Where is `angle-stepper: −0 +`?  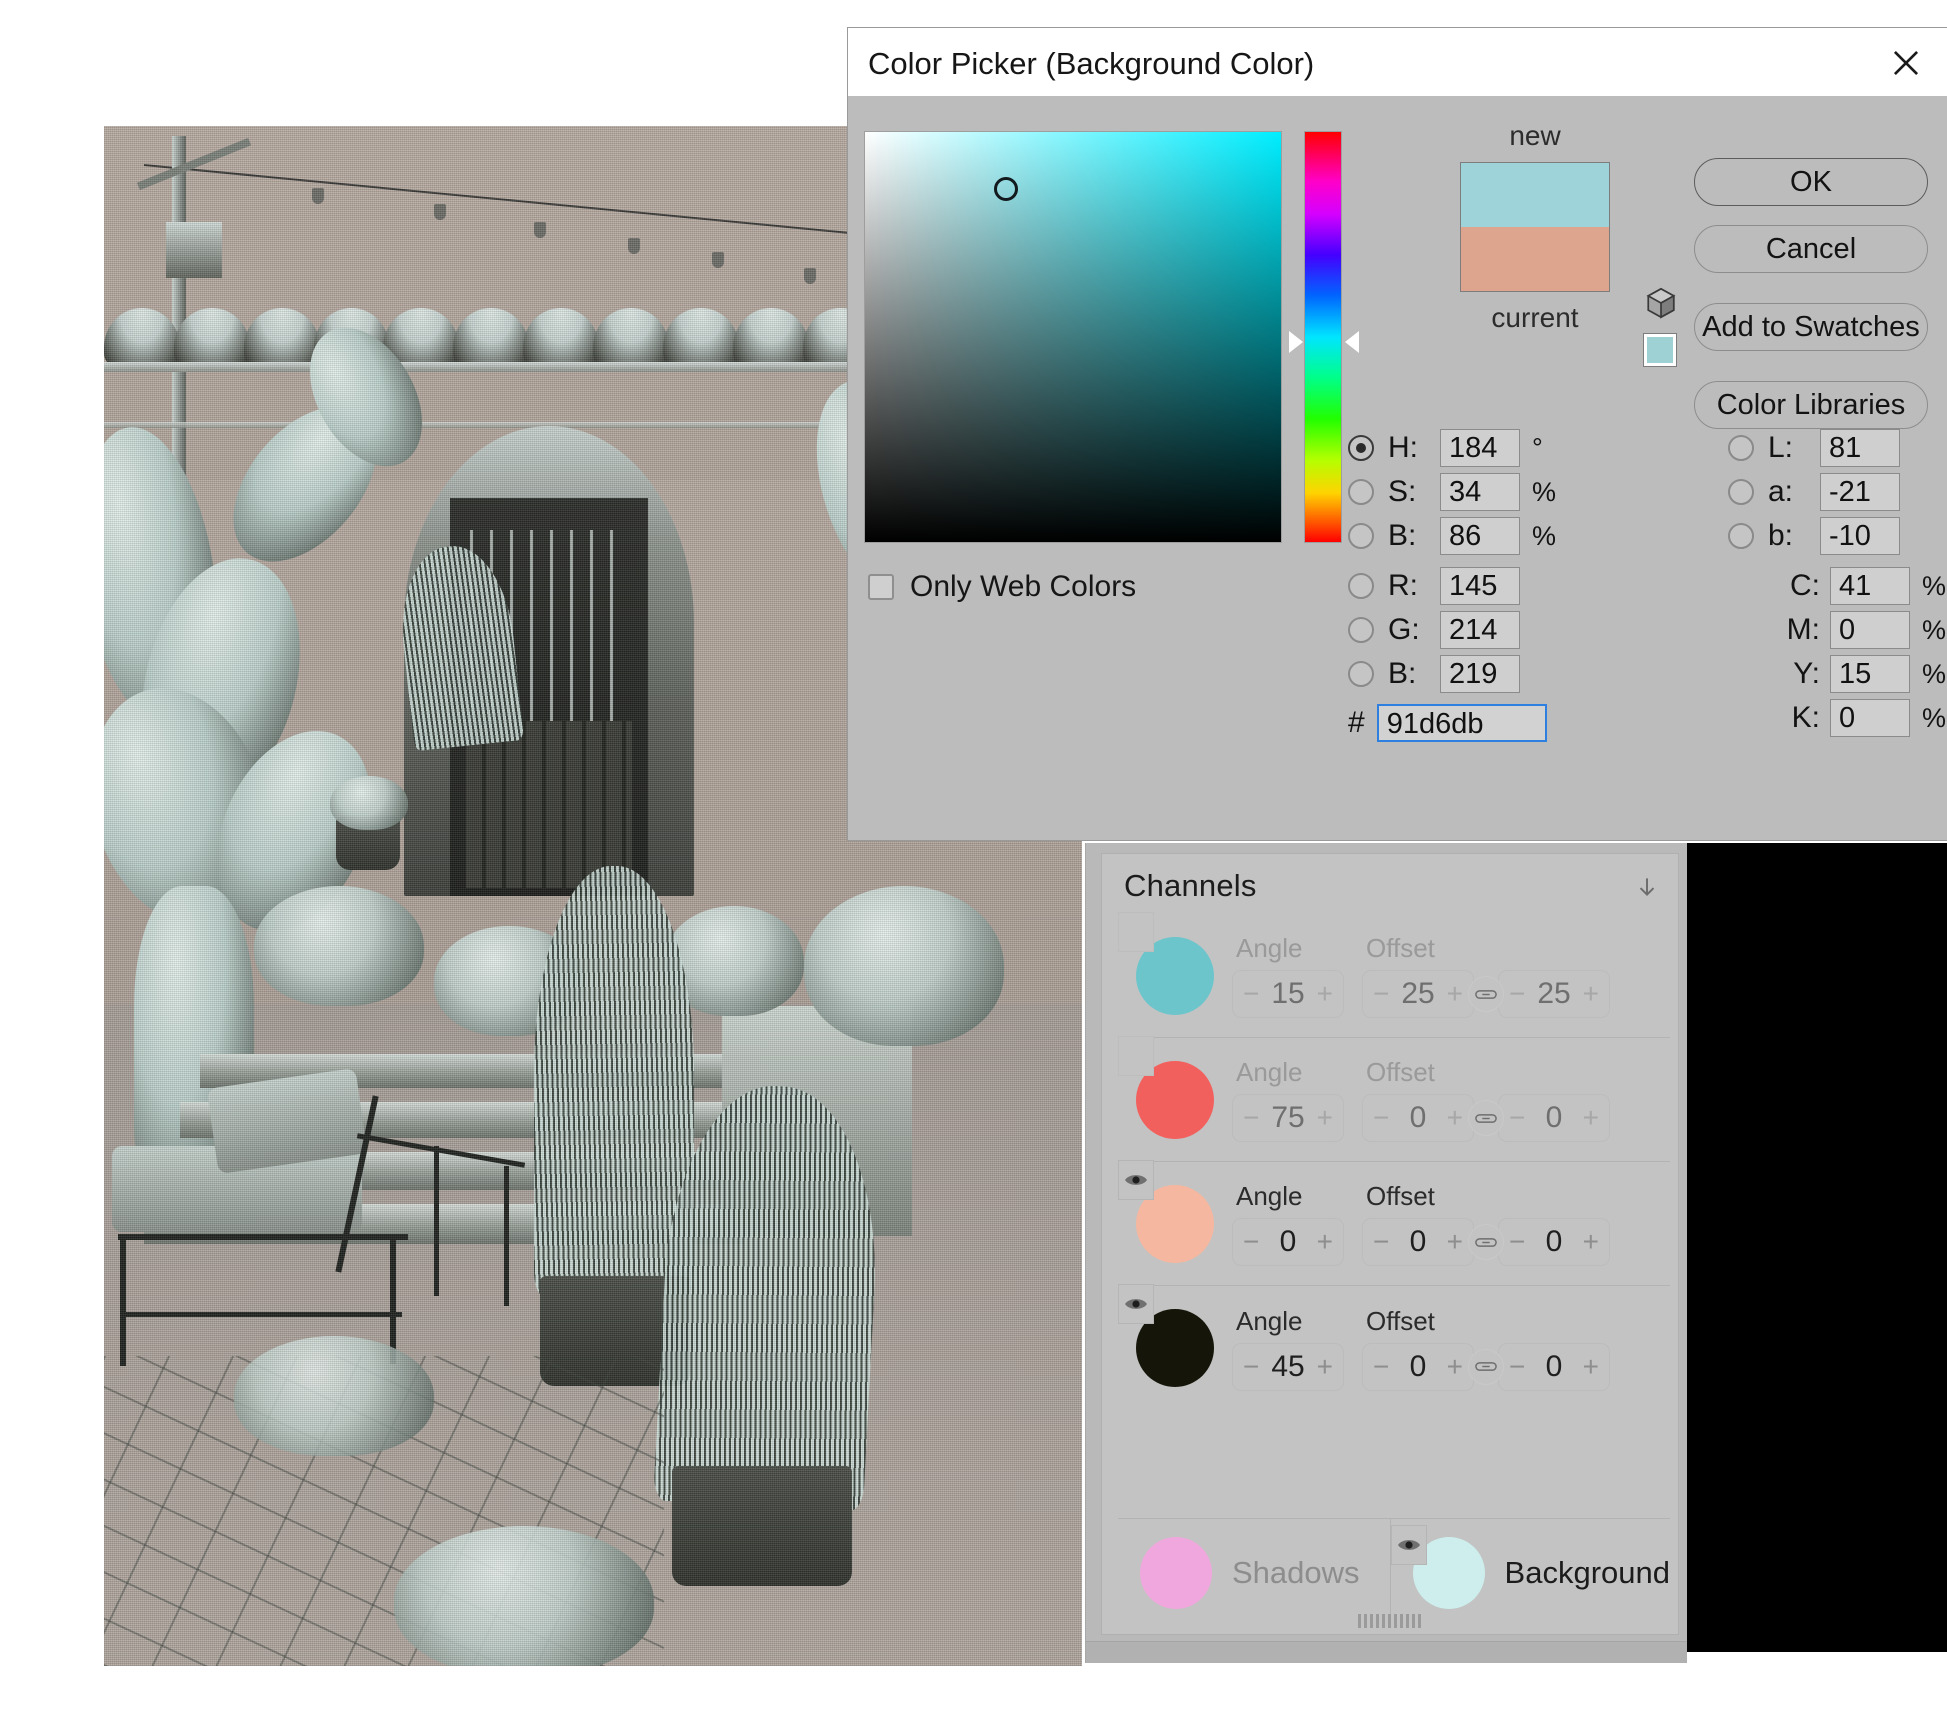 angle-stepper: −0 + is located at coordinates (1288, 1242).